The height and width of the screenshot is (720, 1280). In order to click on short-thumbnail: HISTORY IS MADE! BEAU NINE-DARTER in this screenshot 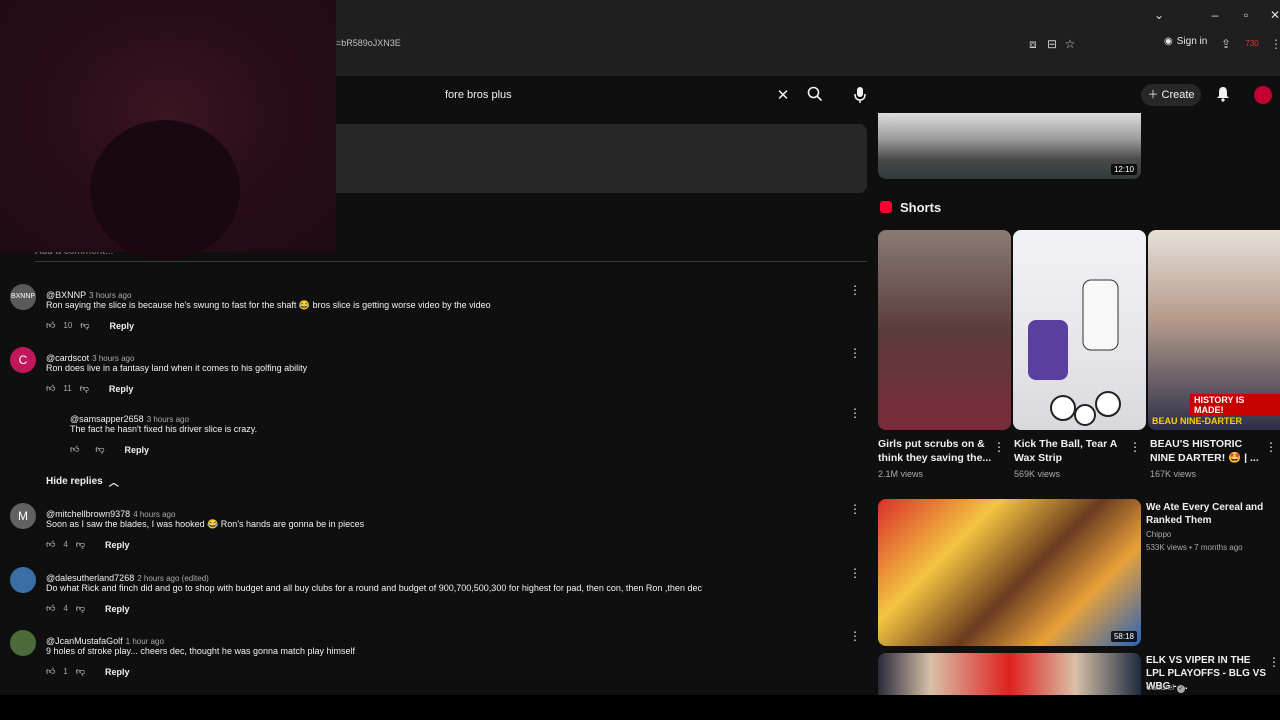, I will do `click(1214, 330)`.